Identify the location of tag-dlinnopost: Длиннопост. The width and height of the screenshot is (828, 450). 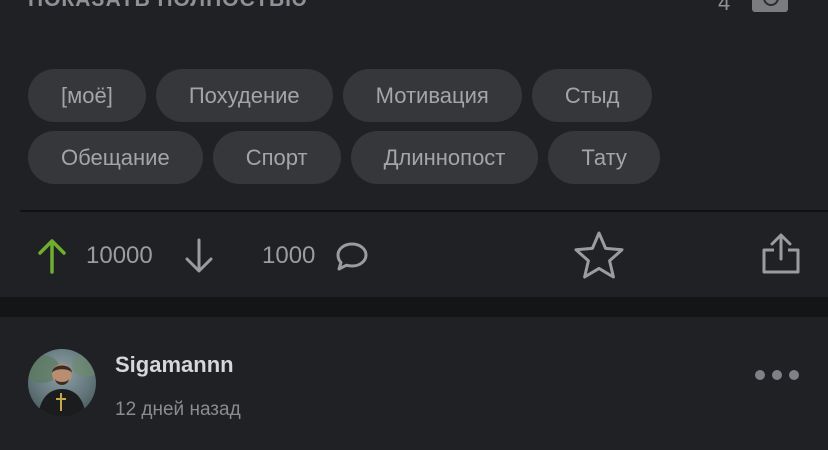
(444, 157).